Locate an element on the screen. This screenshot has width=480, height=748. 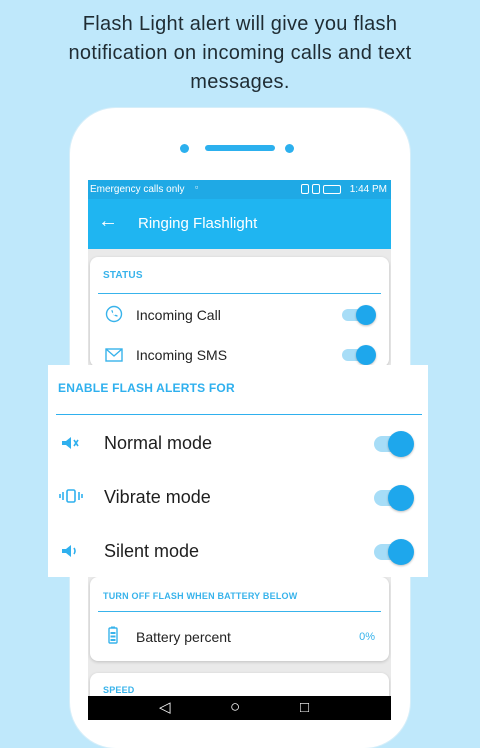
phone-icon is located at coordinates (114, 314).